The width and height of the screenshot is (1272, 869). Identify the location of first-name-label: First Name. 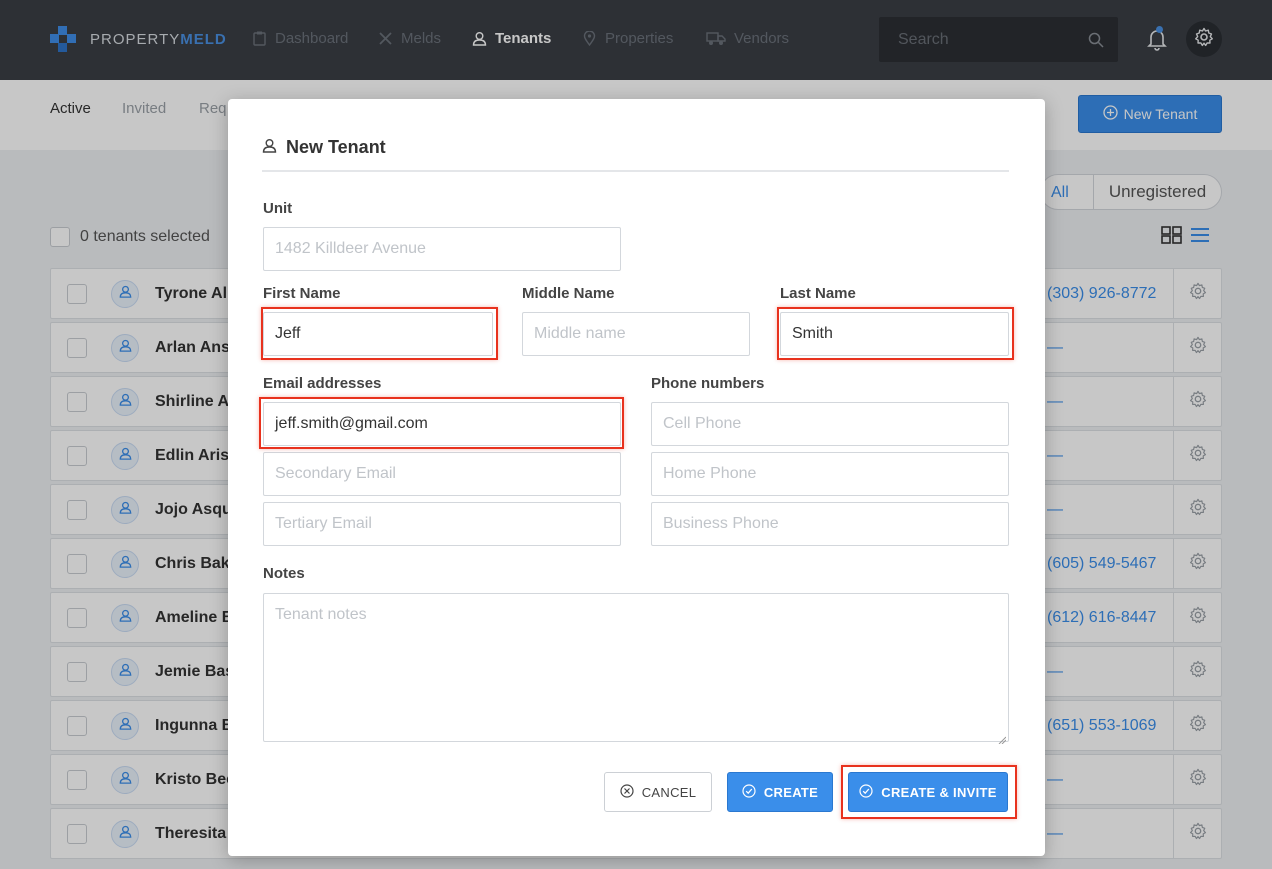
(302, 293).